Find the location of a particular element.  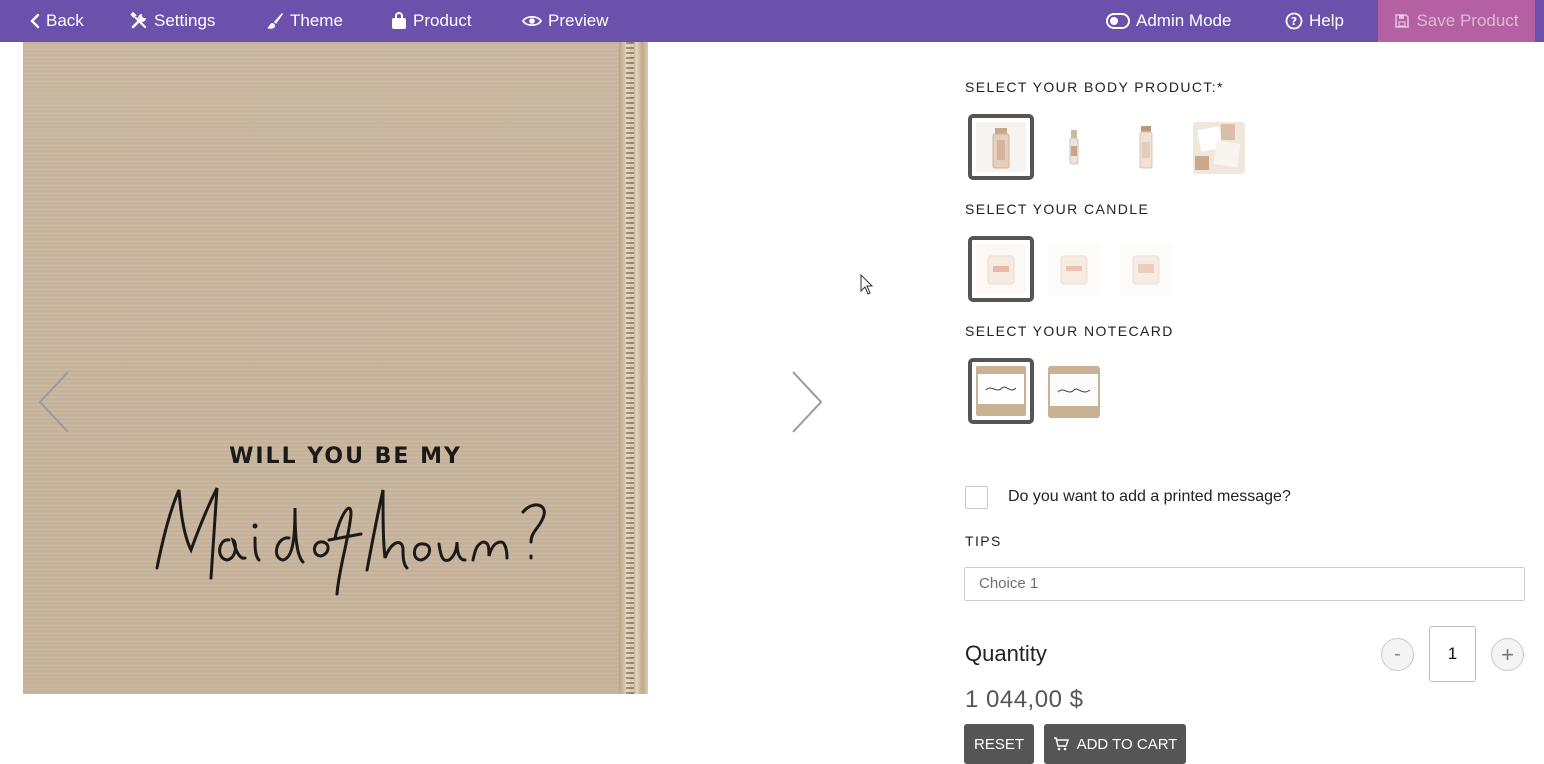

settings-button: Settings is located at coordinates (172, 21).